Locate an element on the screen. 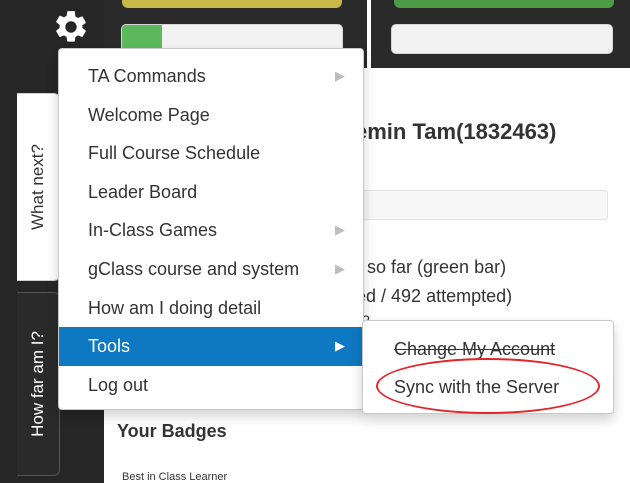 The height and width of the screenshot is (483, 630). submenu-item-sync-with-the-server: Sync with the Server is located at coordinates (488, 387).